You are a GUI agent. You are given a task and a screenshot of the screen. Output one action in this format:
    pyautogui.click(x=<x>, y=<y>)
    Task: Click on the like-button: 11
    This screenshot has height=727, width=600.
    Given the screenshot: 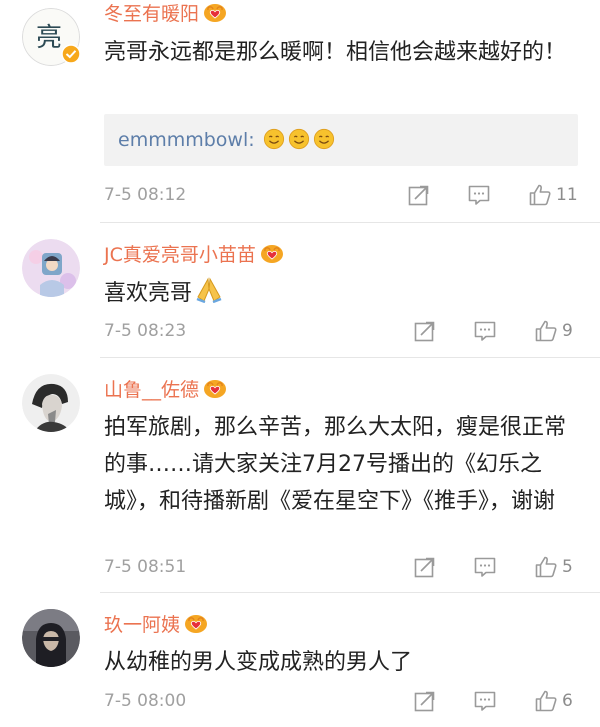 What is the action you would take?
    pyautogui.click(x=553, y=195)
    